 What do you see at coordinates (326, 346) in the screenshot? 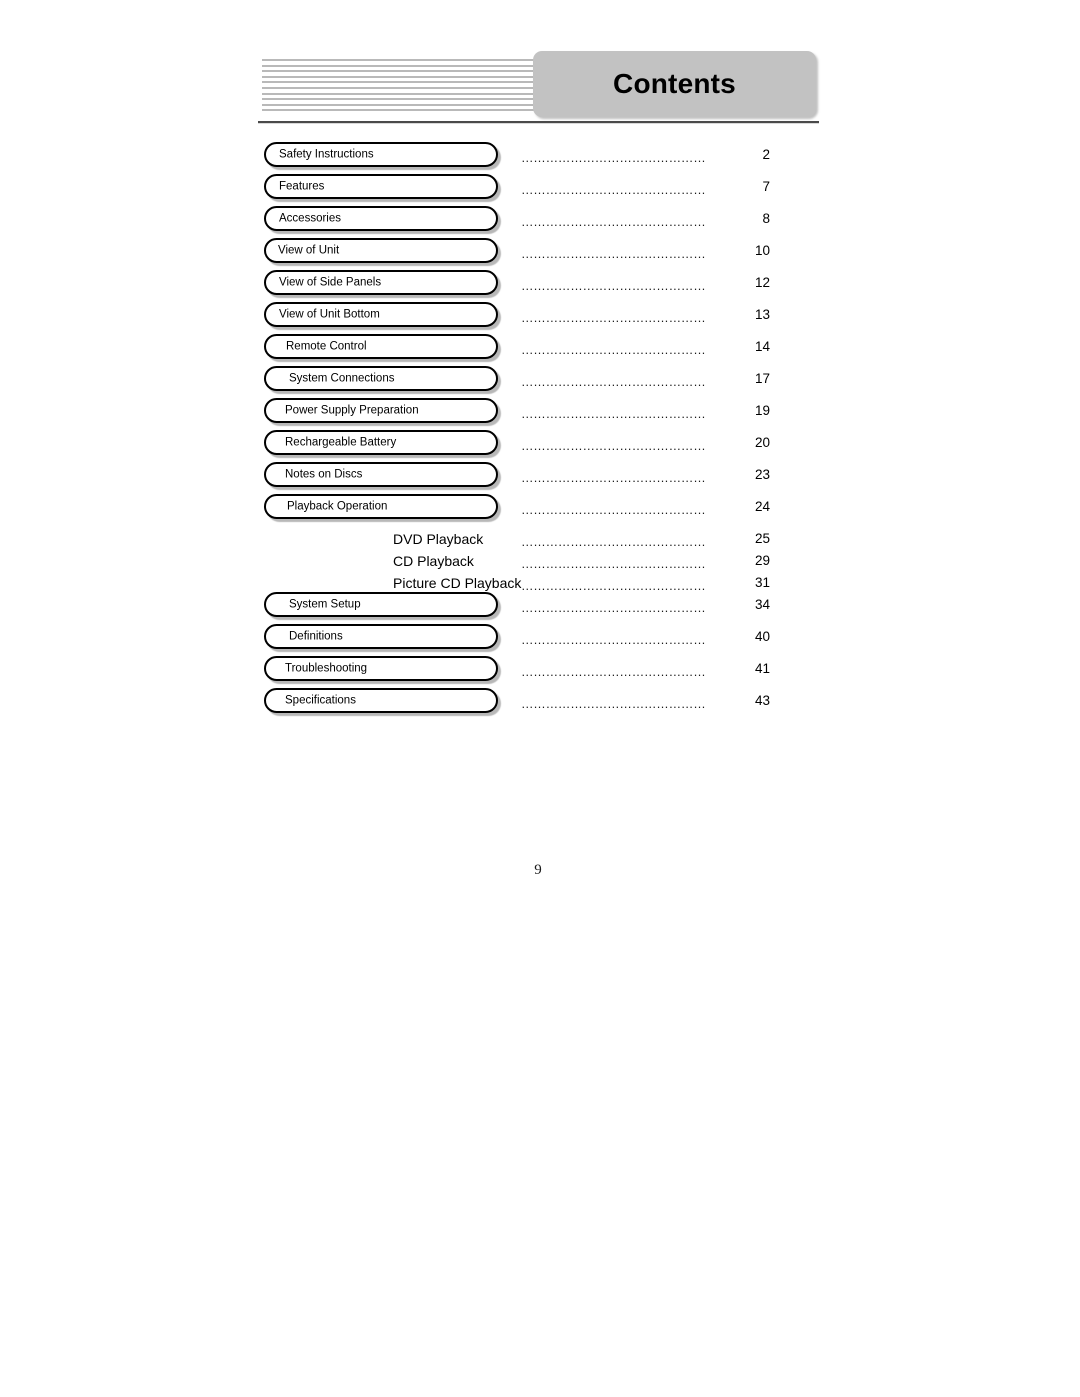
I see `toc-entry-label: Remote Control` at bounding box center [326, 346].